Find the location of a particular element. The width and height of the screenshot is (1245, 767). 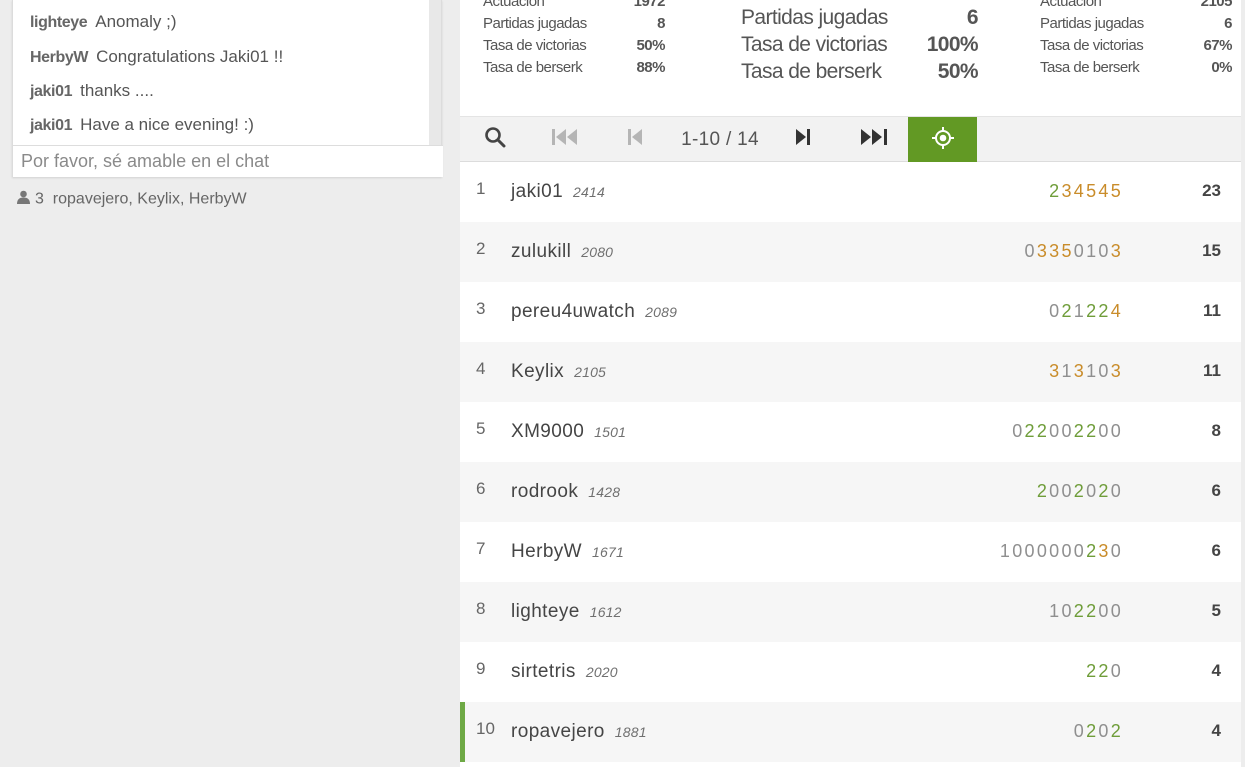

score-digit: 5 is located at coordinates (1116, 191).